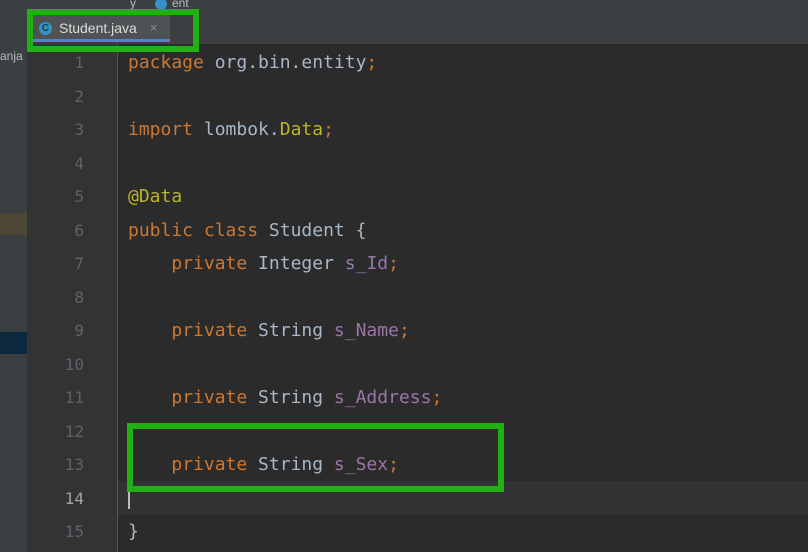 Image resolution: width=808 pixels, height=552 pixels. What do you see at coordinates (79, 196) in the screenshot?
I see `line-number: 5` at bounding box center [79, 196].